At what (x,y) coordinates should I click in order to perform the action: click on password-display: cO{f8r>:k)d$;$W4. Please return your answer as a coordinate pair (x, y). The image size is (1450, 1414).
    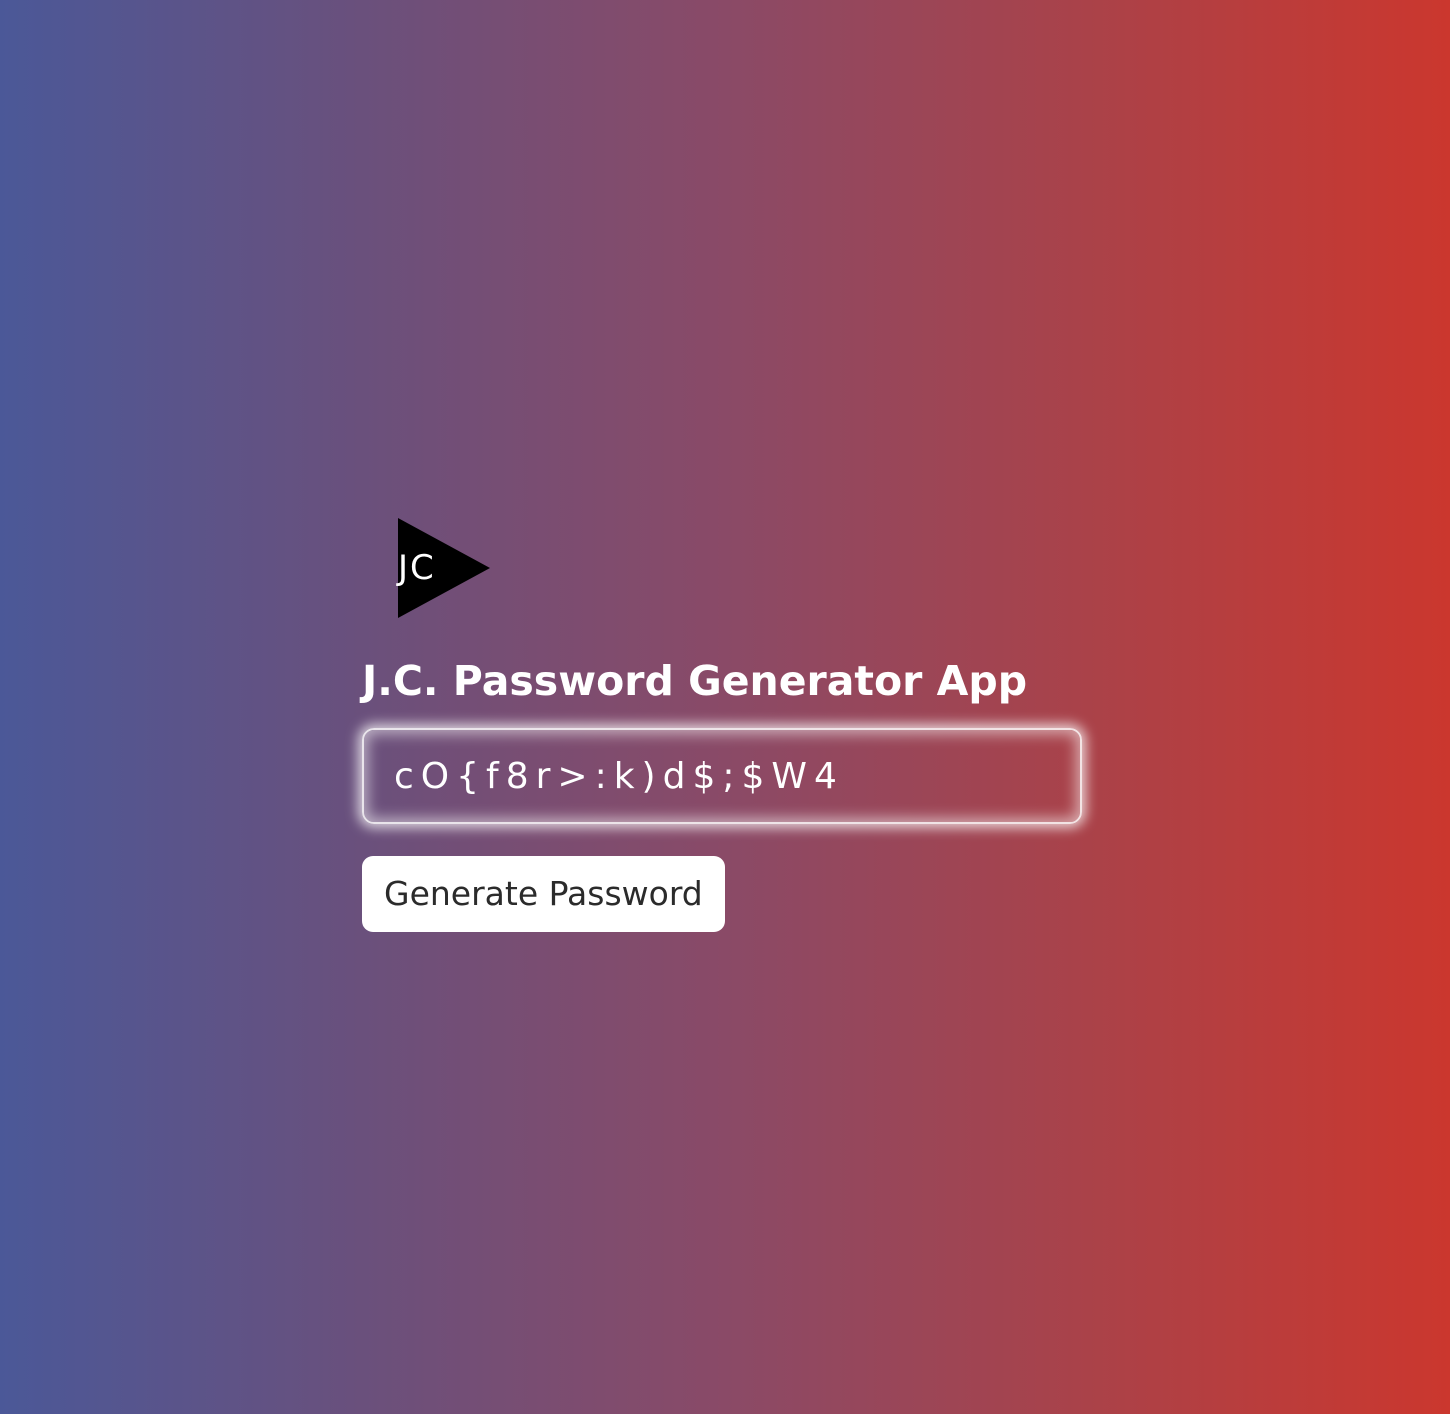
    Looking at the image, I should click on (722, 776).